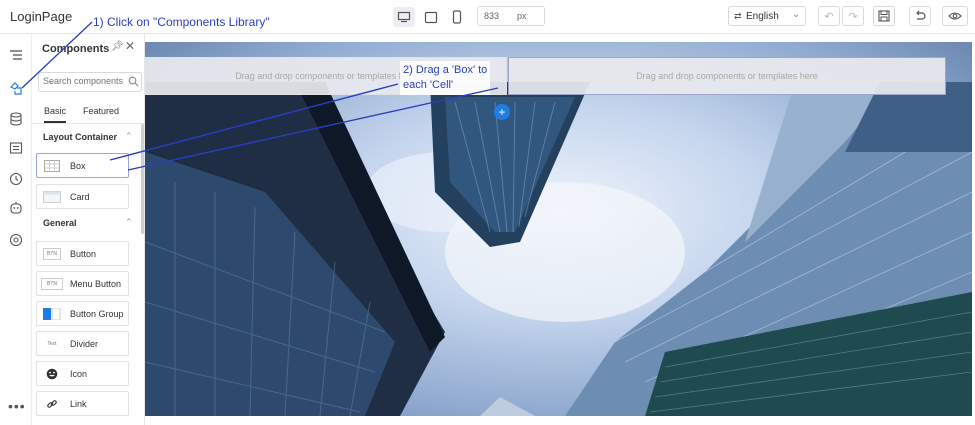 This screenshot has height=425, width=975. What do you see at coordinates (17, 406) in the screenshot?
I see `more-options-icon: •••` at bounding box center [17, 406].